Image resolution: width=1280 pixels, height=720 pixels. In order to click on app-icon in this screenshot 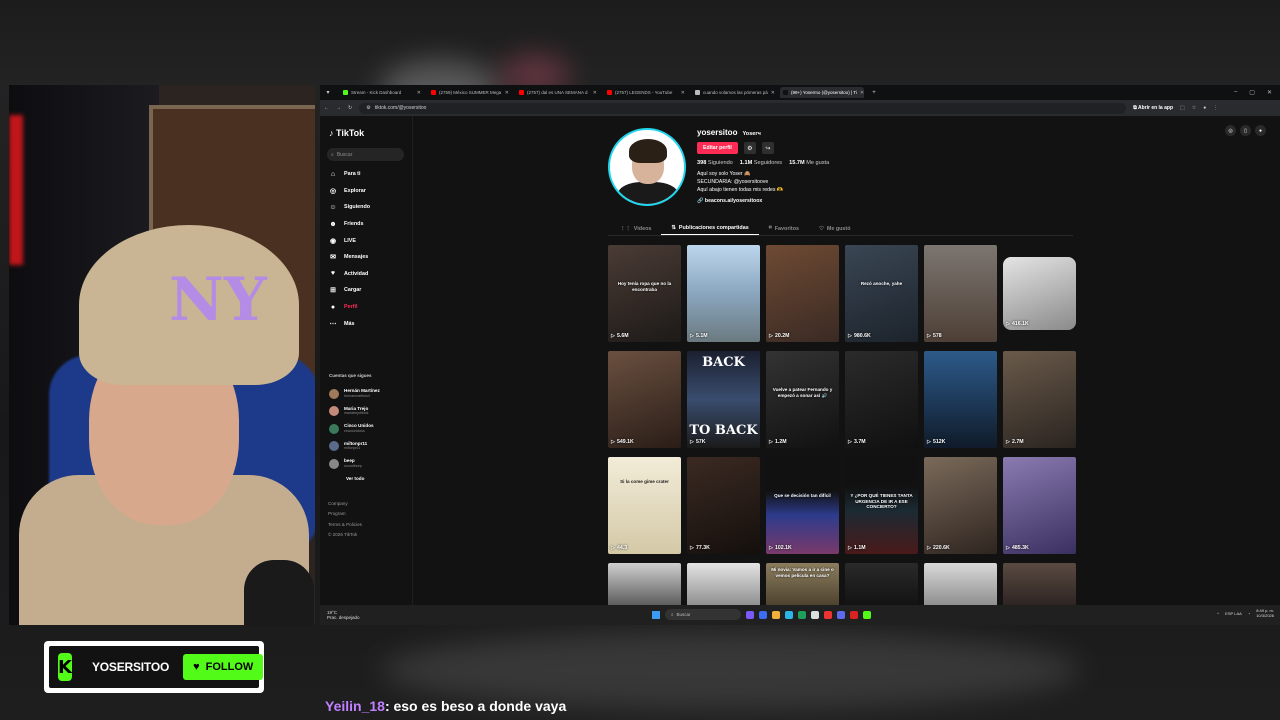, I will do `click(828, 614)`.